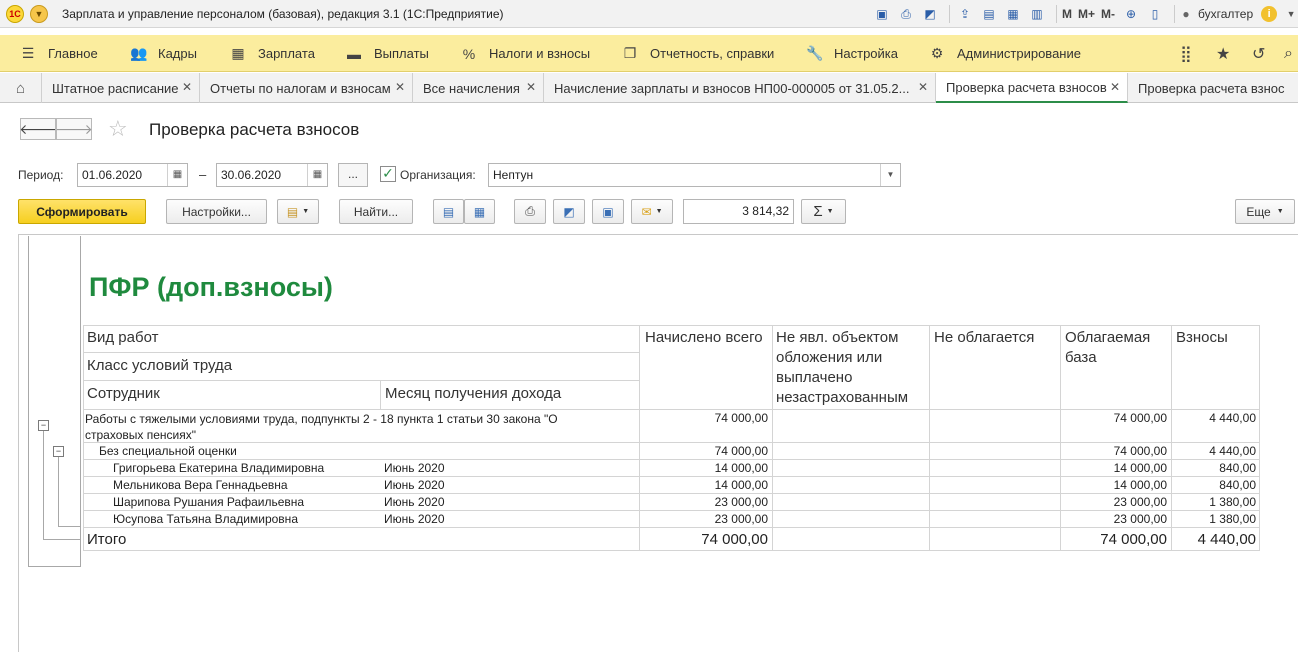 The width and height of the screenshot is (1298, 652). What do you see at coordinates (652, 211) in the screenshot?
I see `send-email-button: ✉ ▼` at bounding box center [652, 211].